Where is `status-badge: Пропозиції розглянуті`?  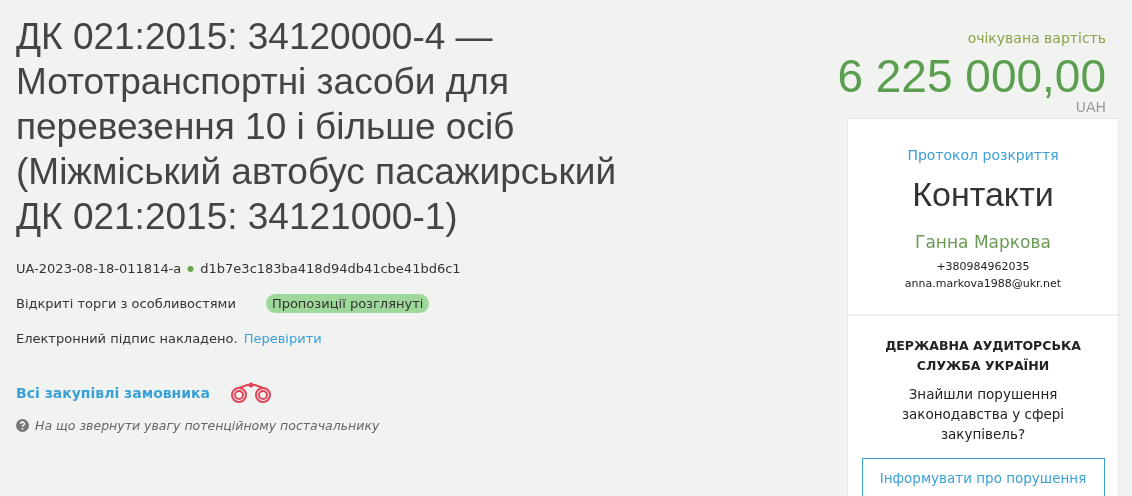
status-badge: Пропозиції розглянуті is located at coordinates (347, 303).